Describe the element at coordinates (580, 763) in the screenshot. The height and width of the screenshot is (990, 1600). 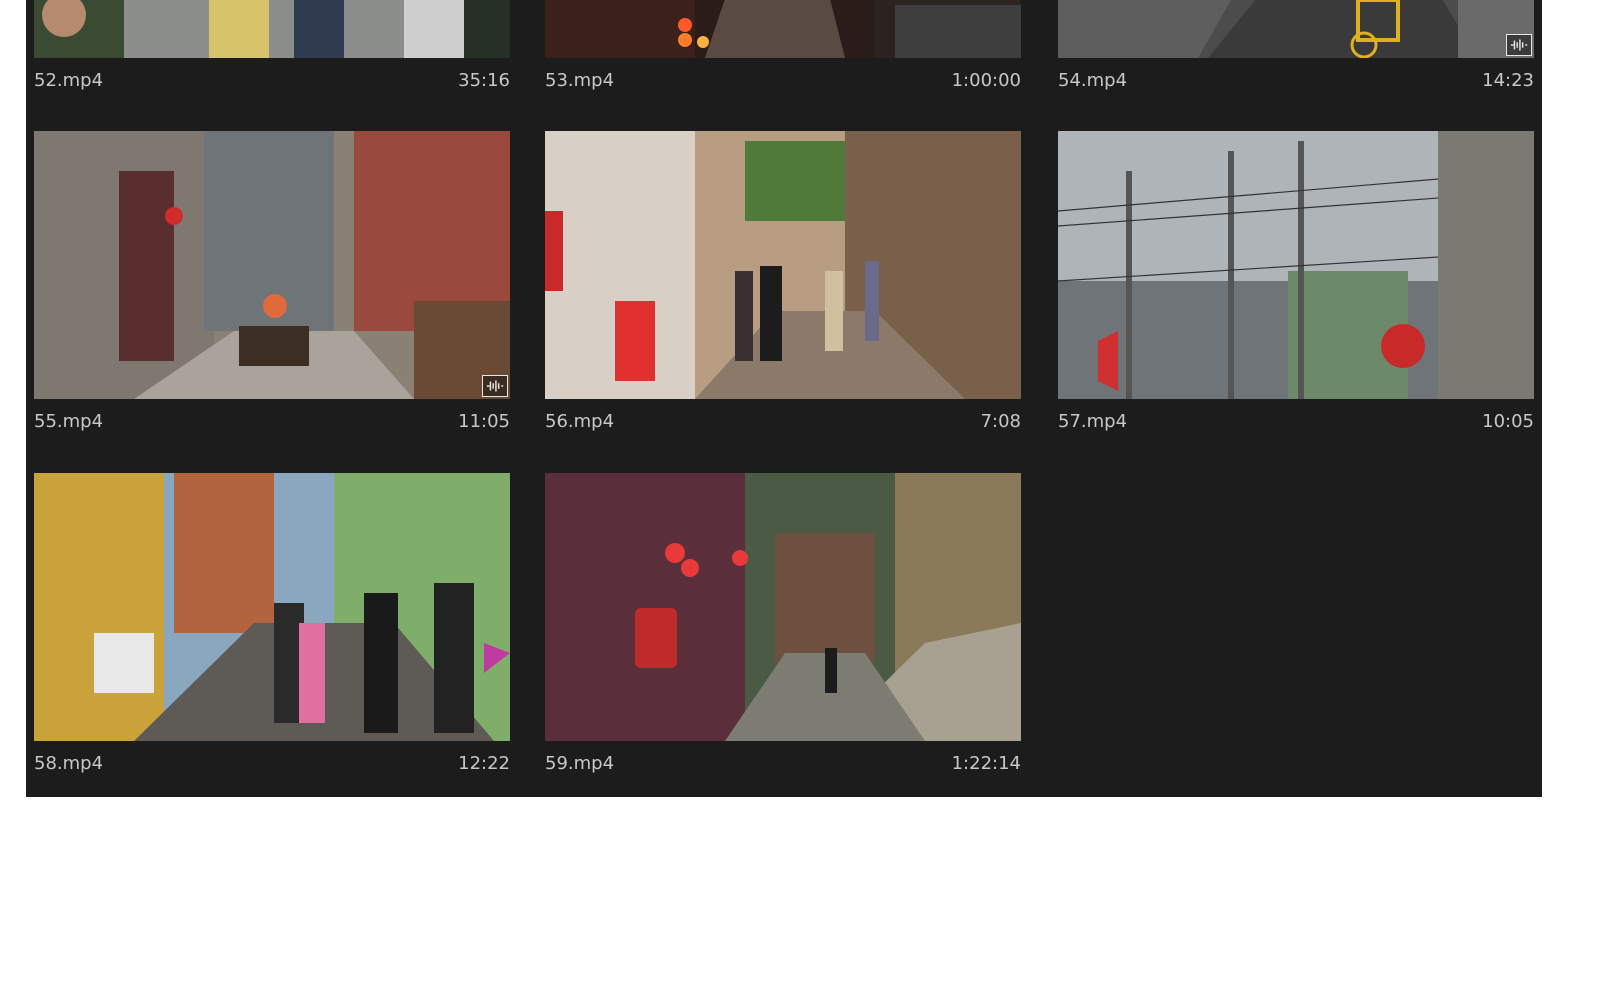
I see `clip-filename: 59.mp4` at that location.